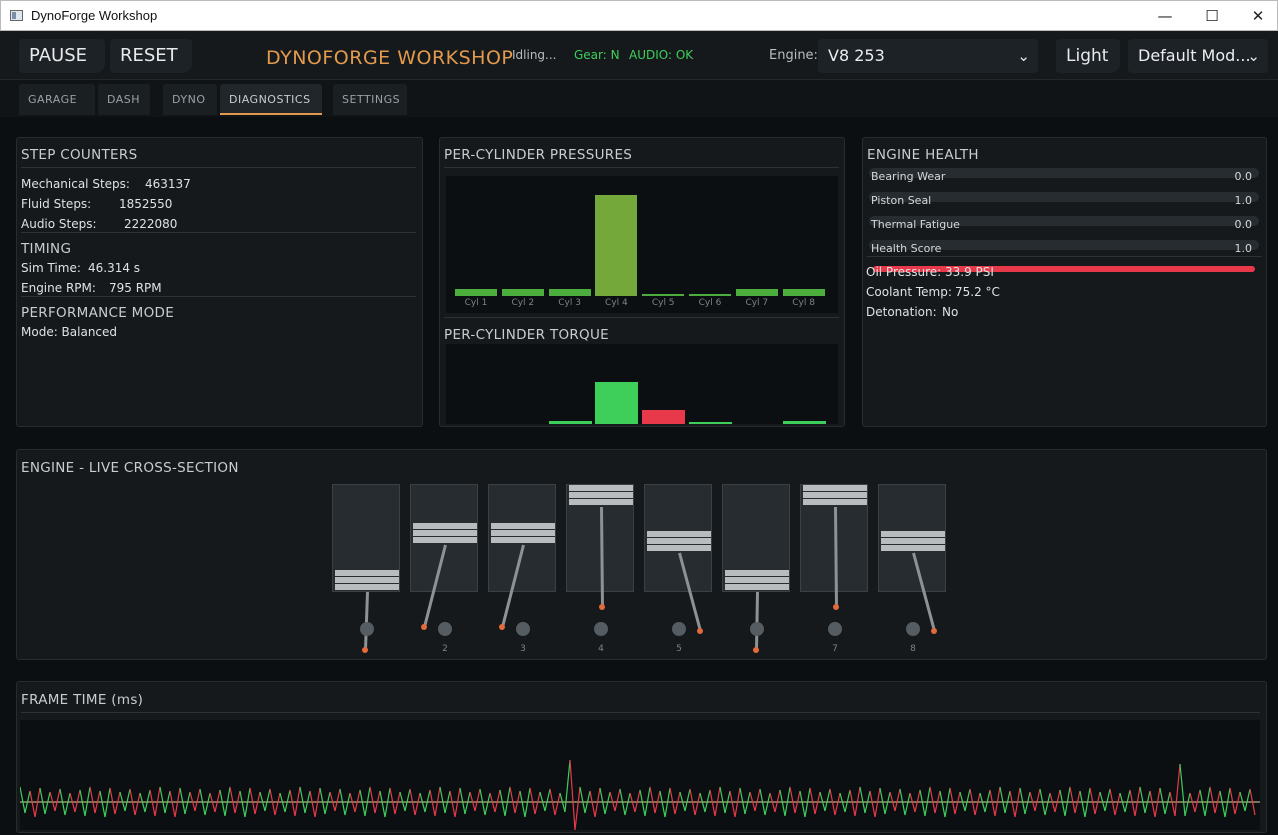 The width and height of the screenshot is (1278, 835). What do you see at coordinates (601, 649) in the screenshot?
I see `cylinder-number: 4` at bounding box center [601, 649].